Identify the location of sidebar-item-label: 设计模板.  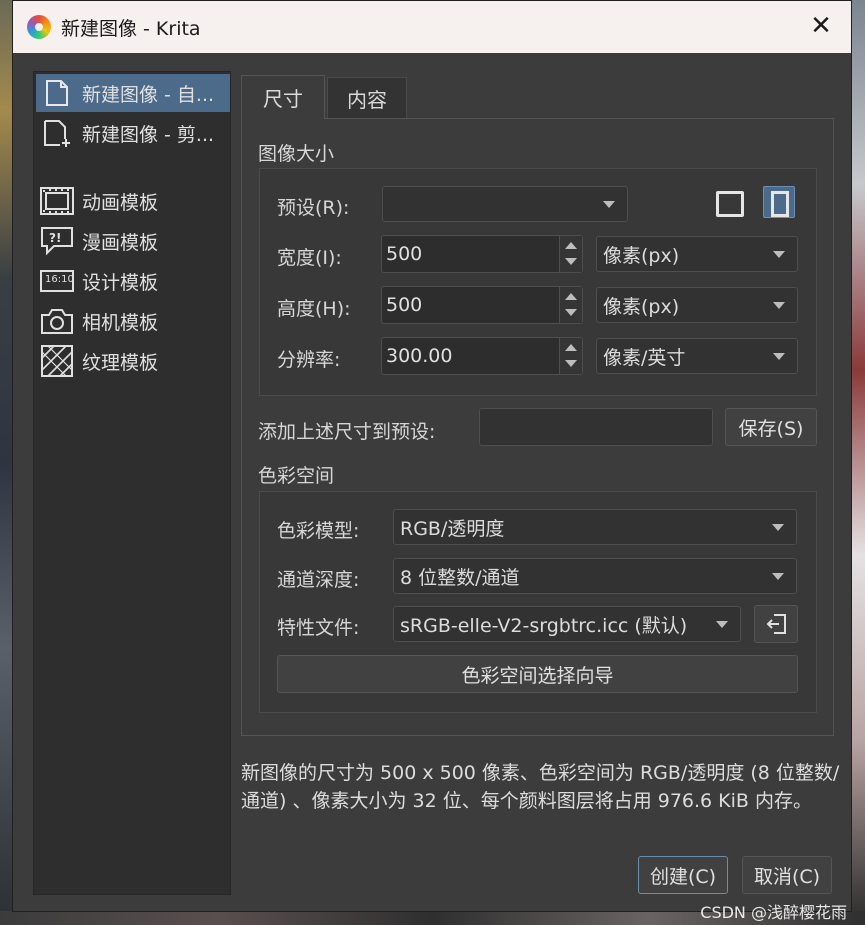
(120, 282).